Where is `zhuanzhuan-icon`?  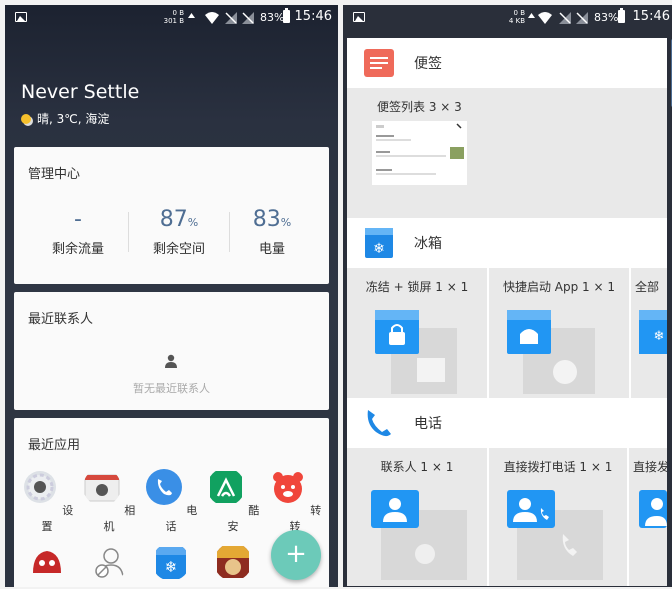
zhuanzhuan-icon is located at coordinates (287, 487).